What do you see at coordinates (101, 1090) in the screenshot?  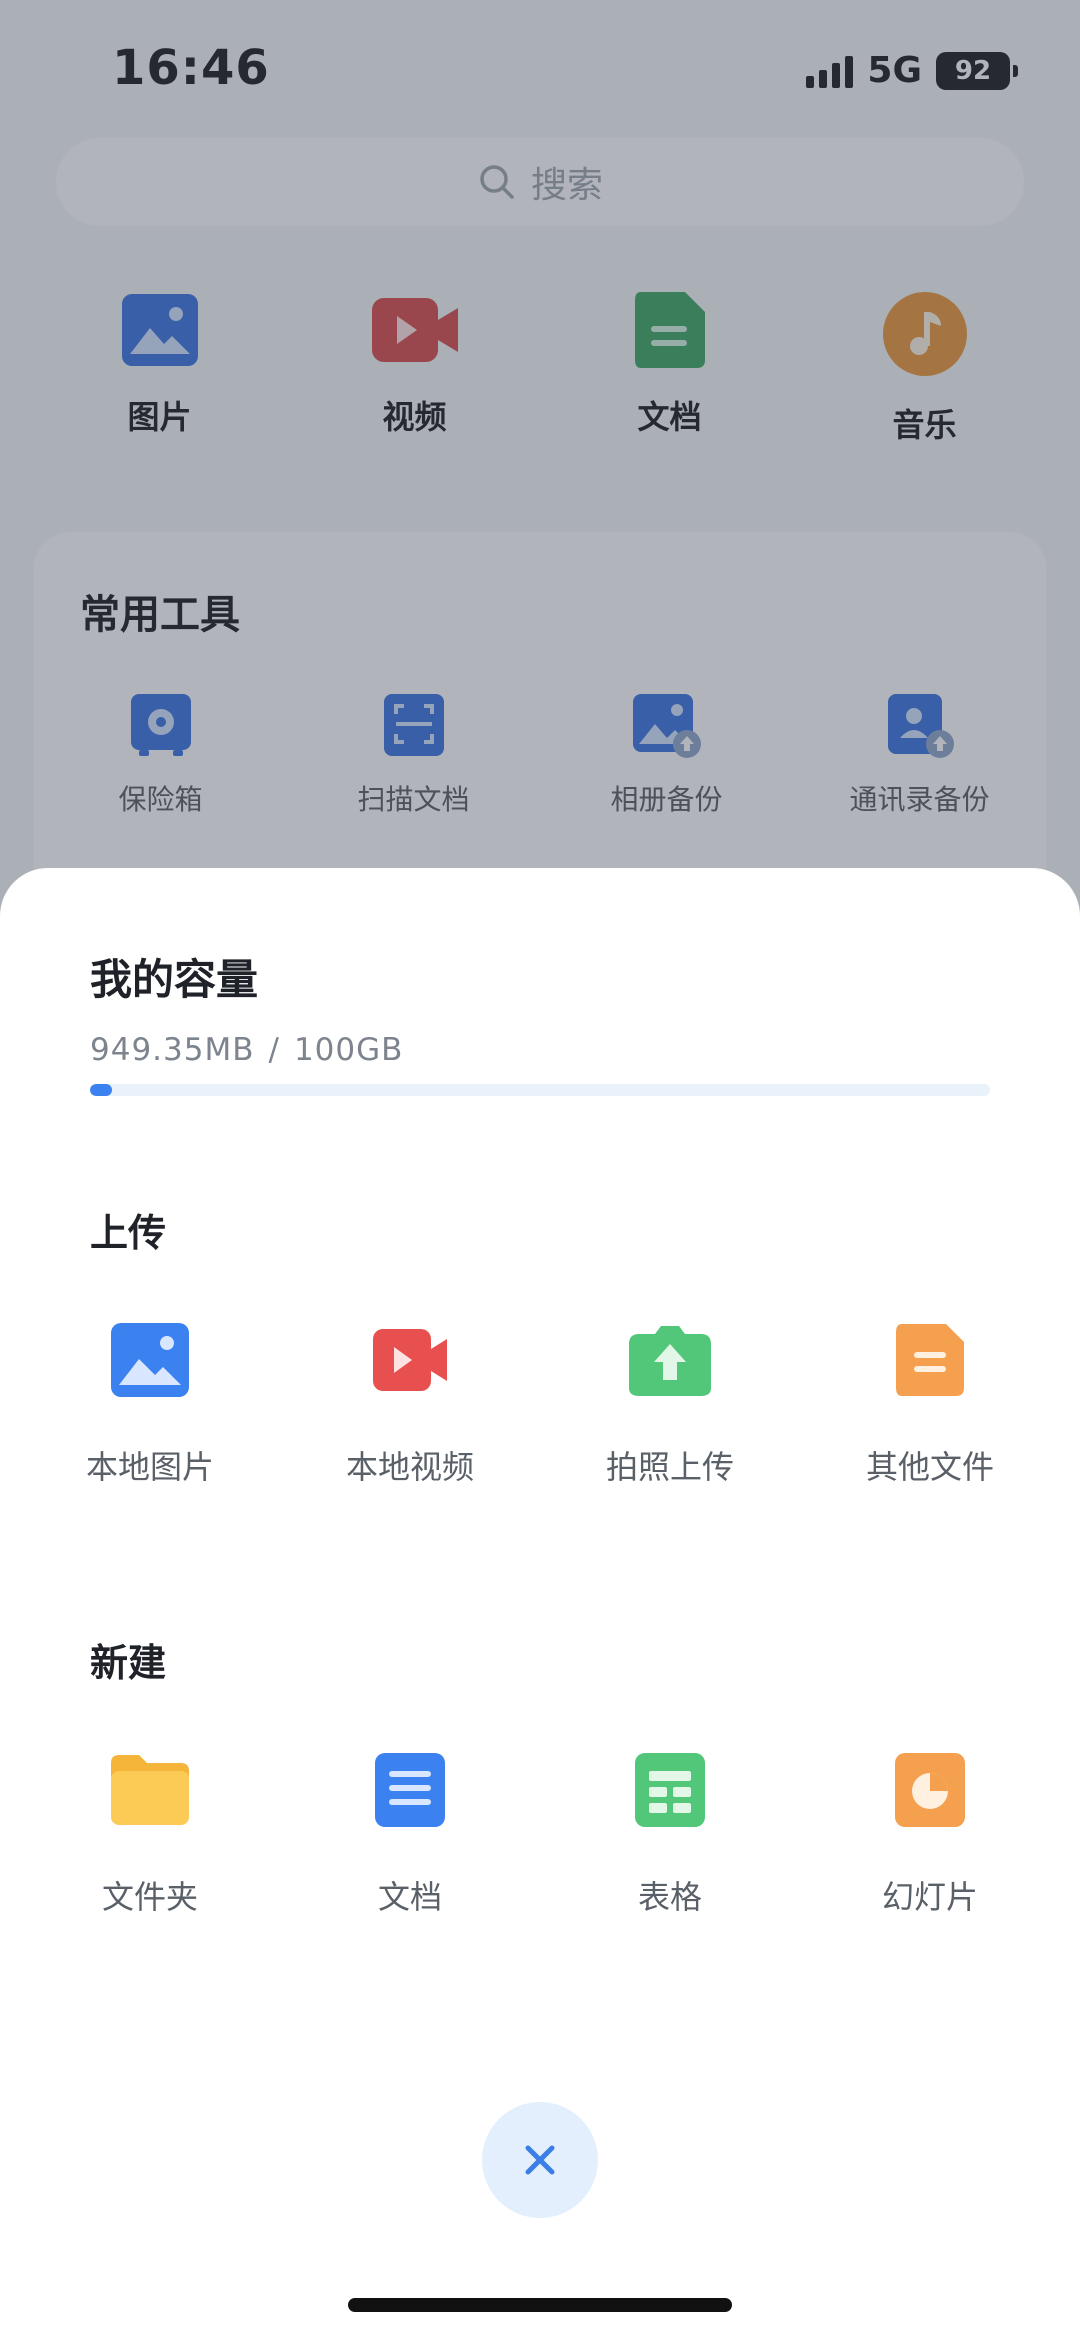 I see `capacity-progress-fill` at bounding box center [101, 1090].